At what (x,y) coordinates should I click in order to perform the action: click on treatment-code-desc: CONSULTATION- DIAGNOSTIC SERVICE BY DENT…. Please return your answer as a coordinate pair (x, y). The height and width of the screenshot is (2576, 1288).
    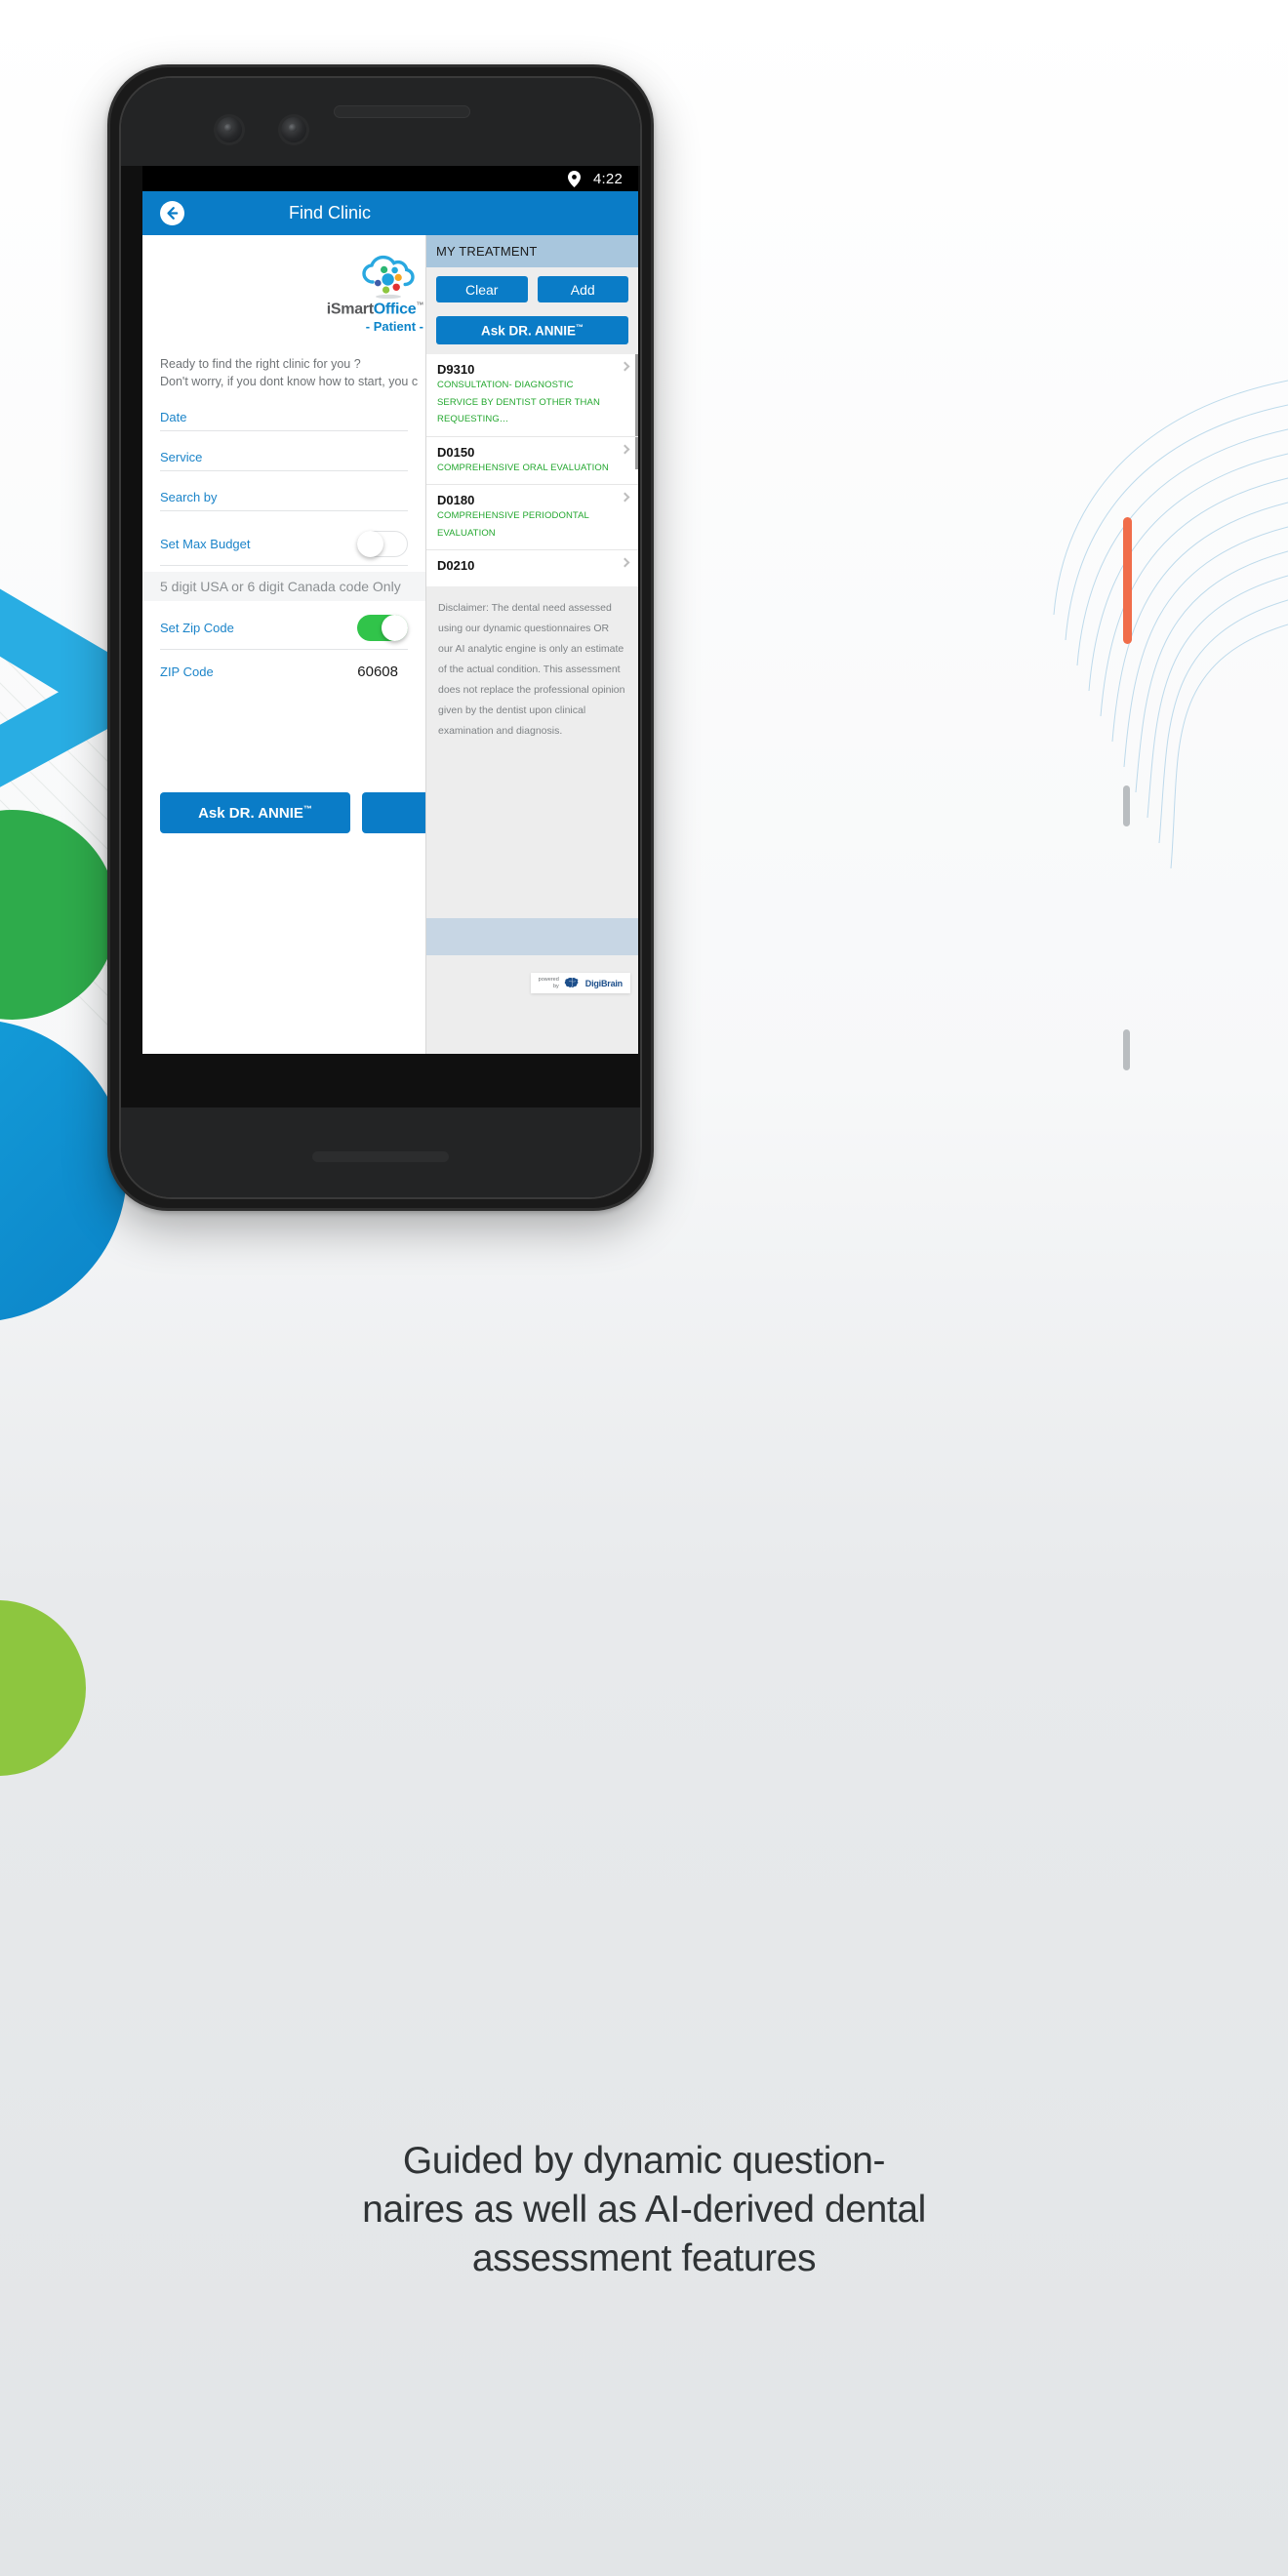
    Looking at the image, I should click on (518, 402).